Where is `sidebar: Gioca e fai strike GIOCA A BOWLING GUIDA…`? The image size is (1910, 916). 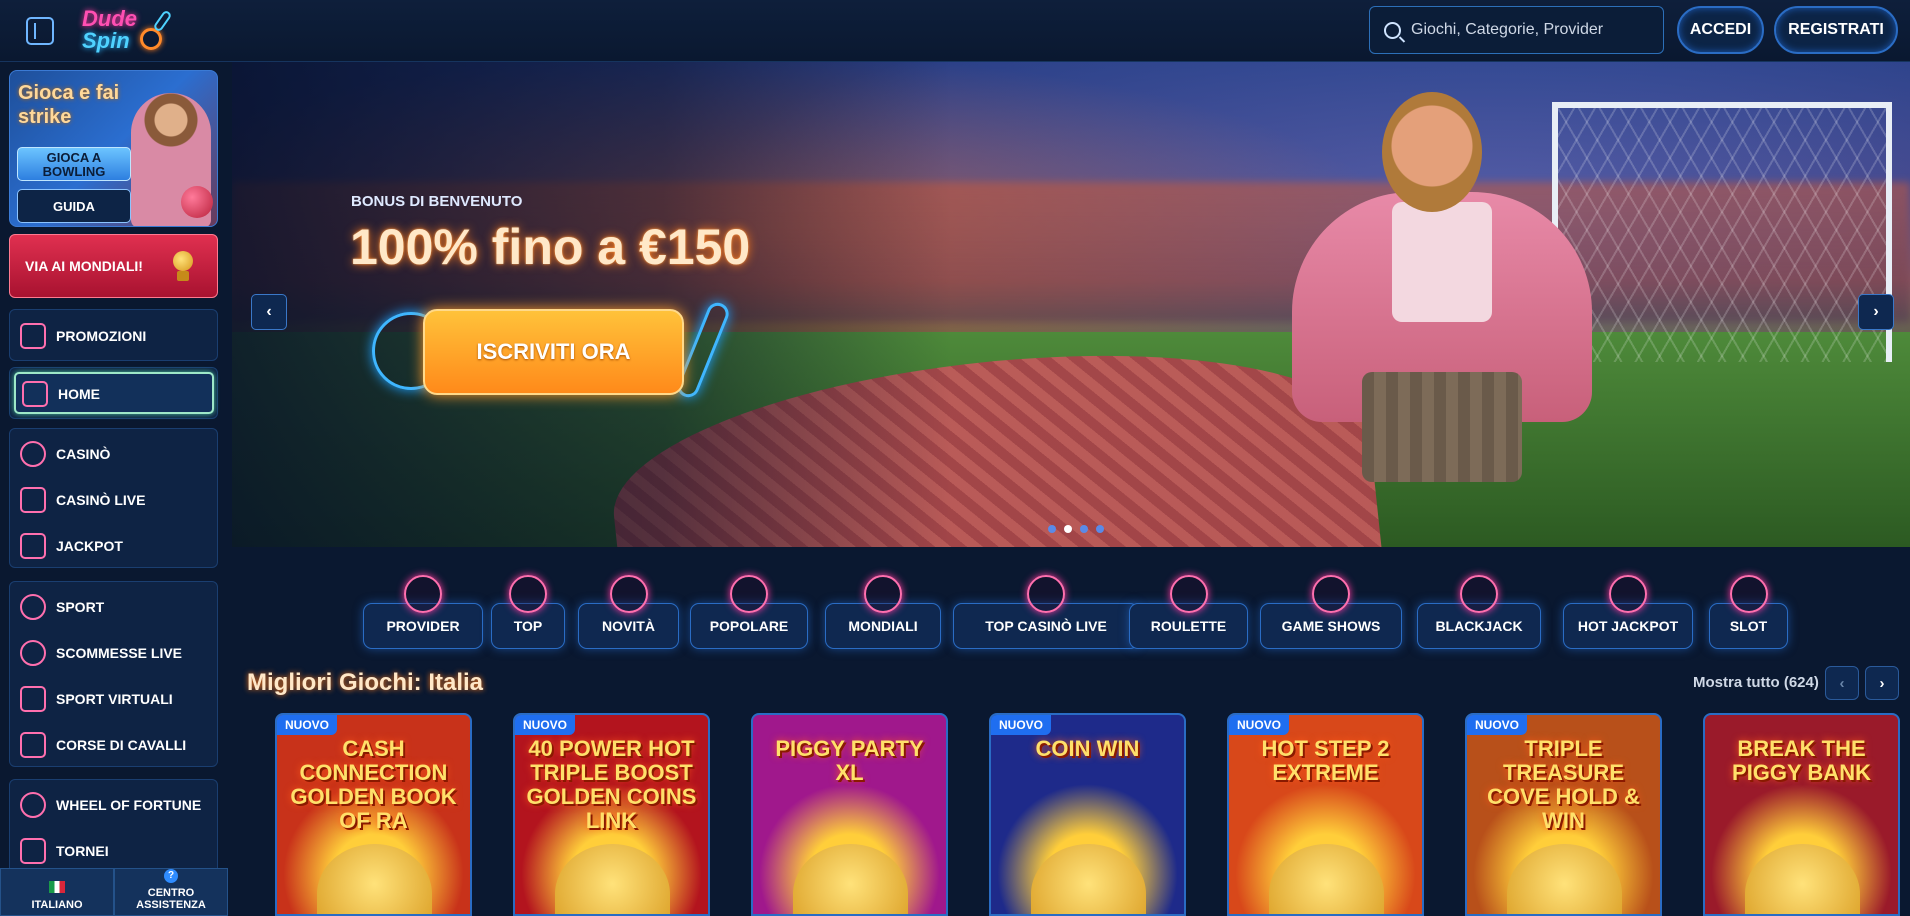 sidebar: Gioca e fai strike GIOCA A BOWLING GUIDA… is located at coordinates (114, 489).